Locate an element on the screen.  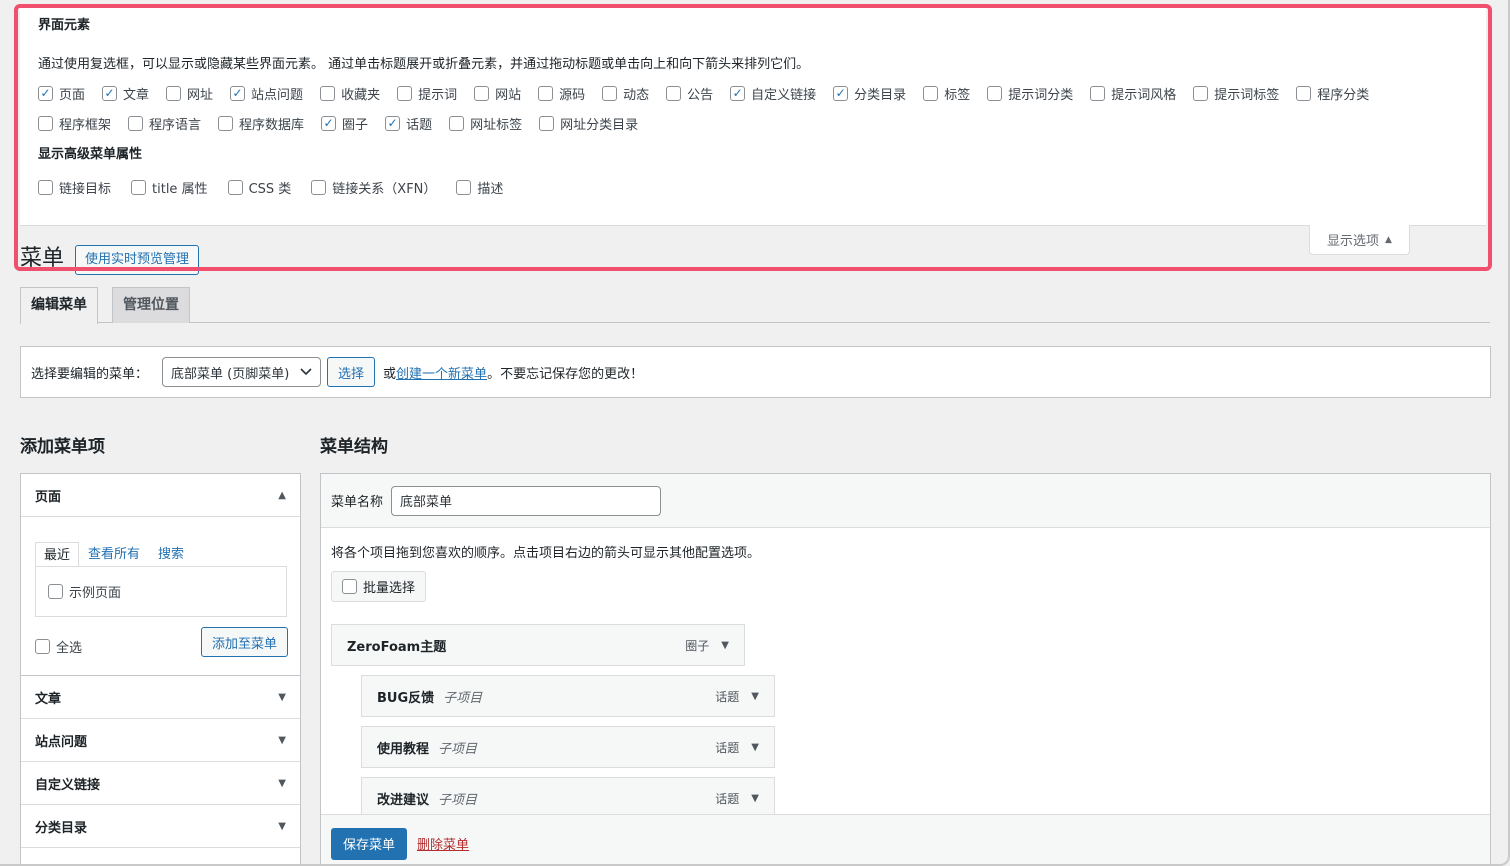
checkbox-option: 标签 is located at coordinates (946, 93).